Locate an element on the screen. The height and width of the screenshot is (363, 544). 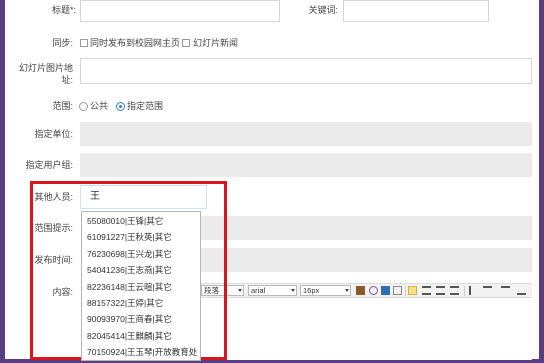
align-center-icon is located at coordinates (426, 290).